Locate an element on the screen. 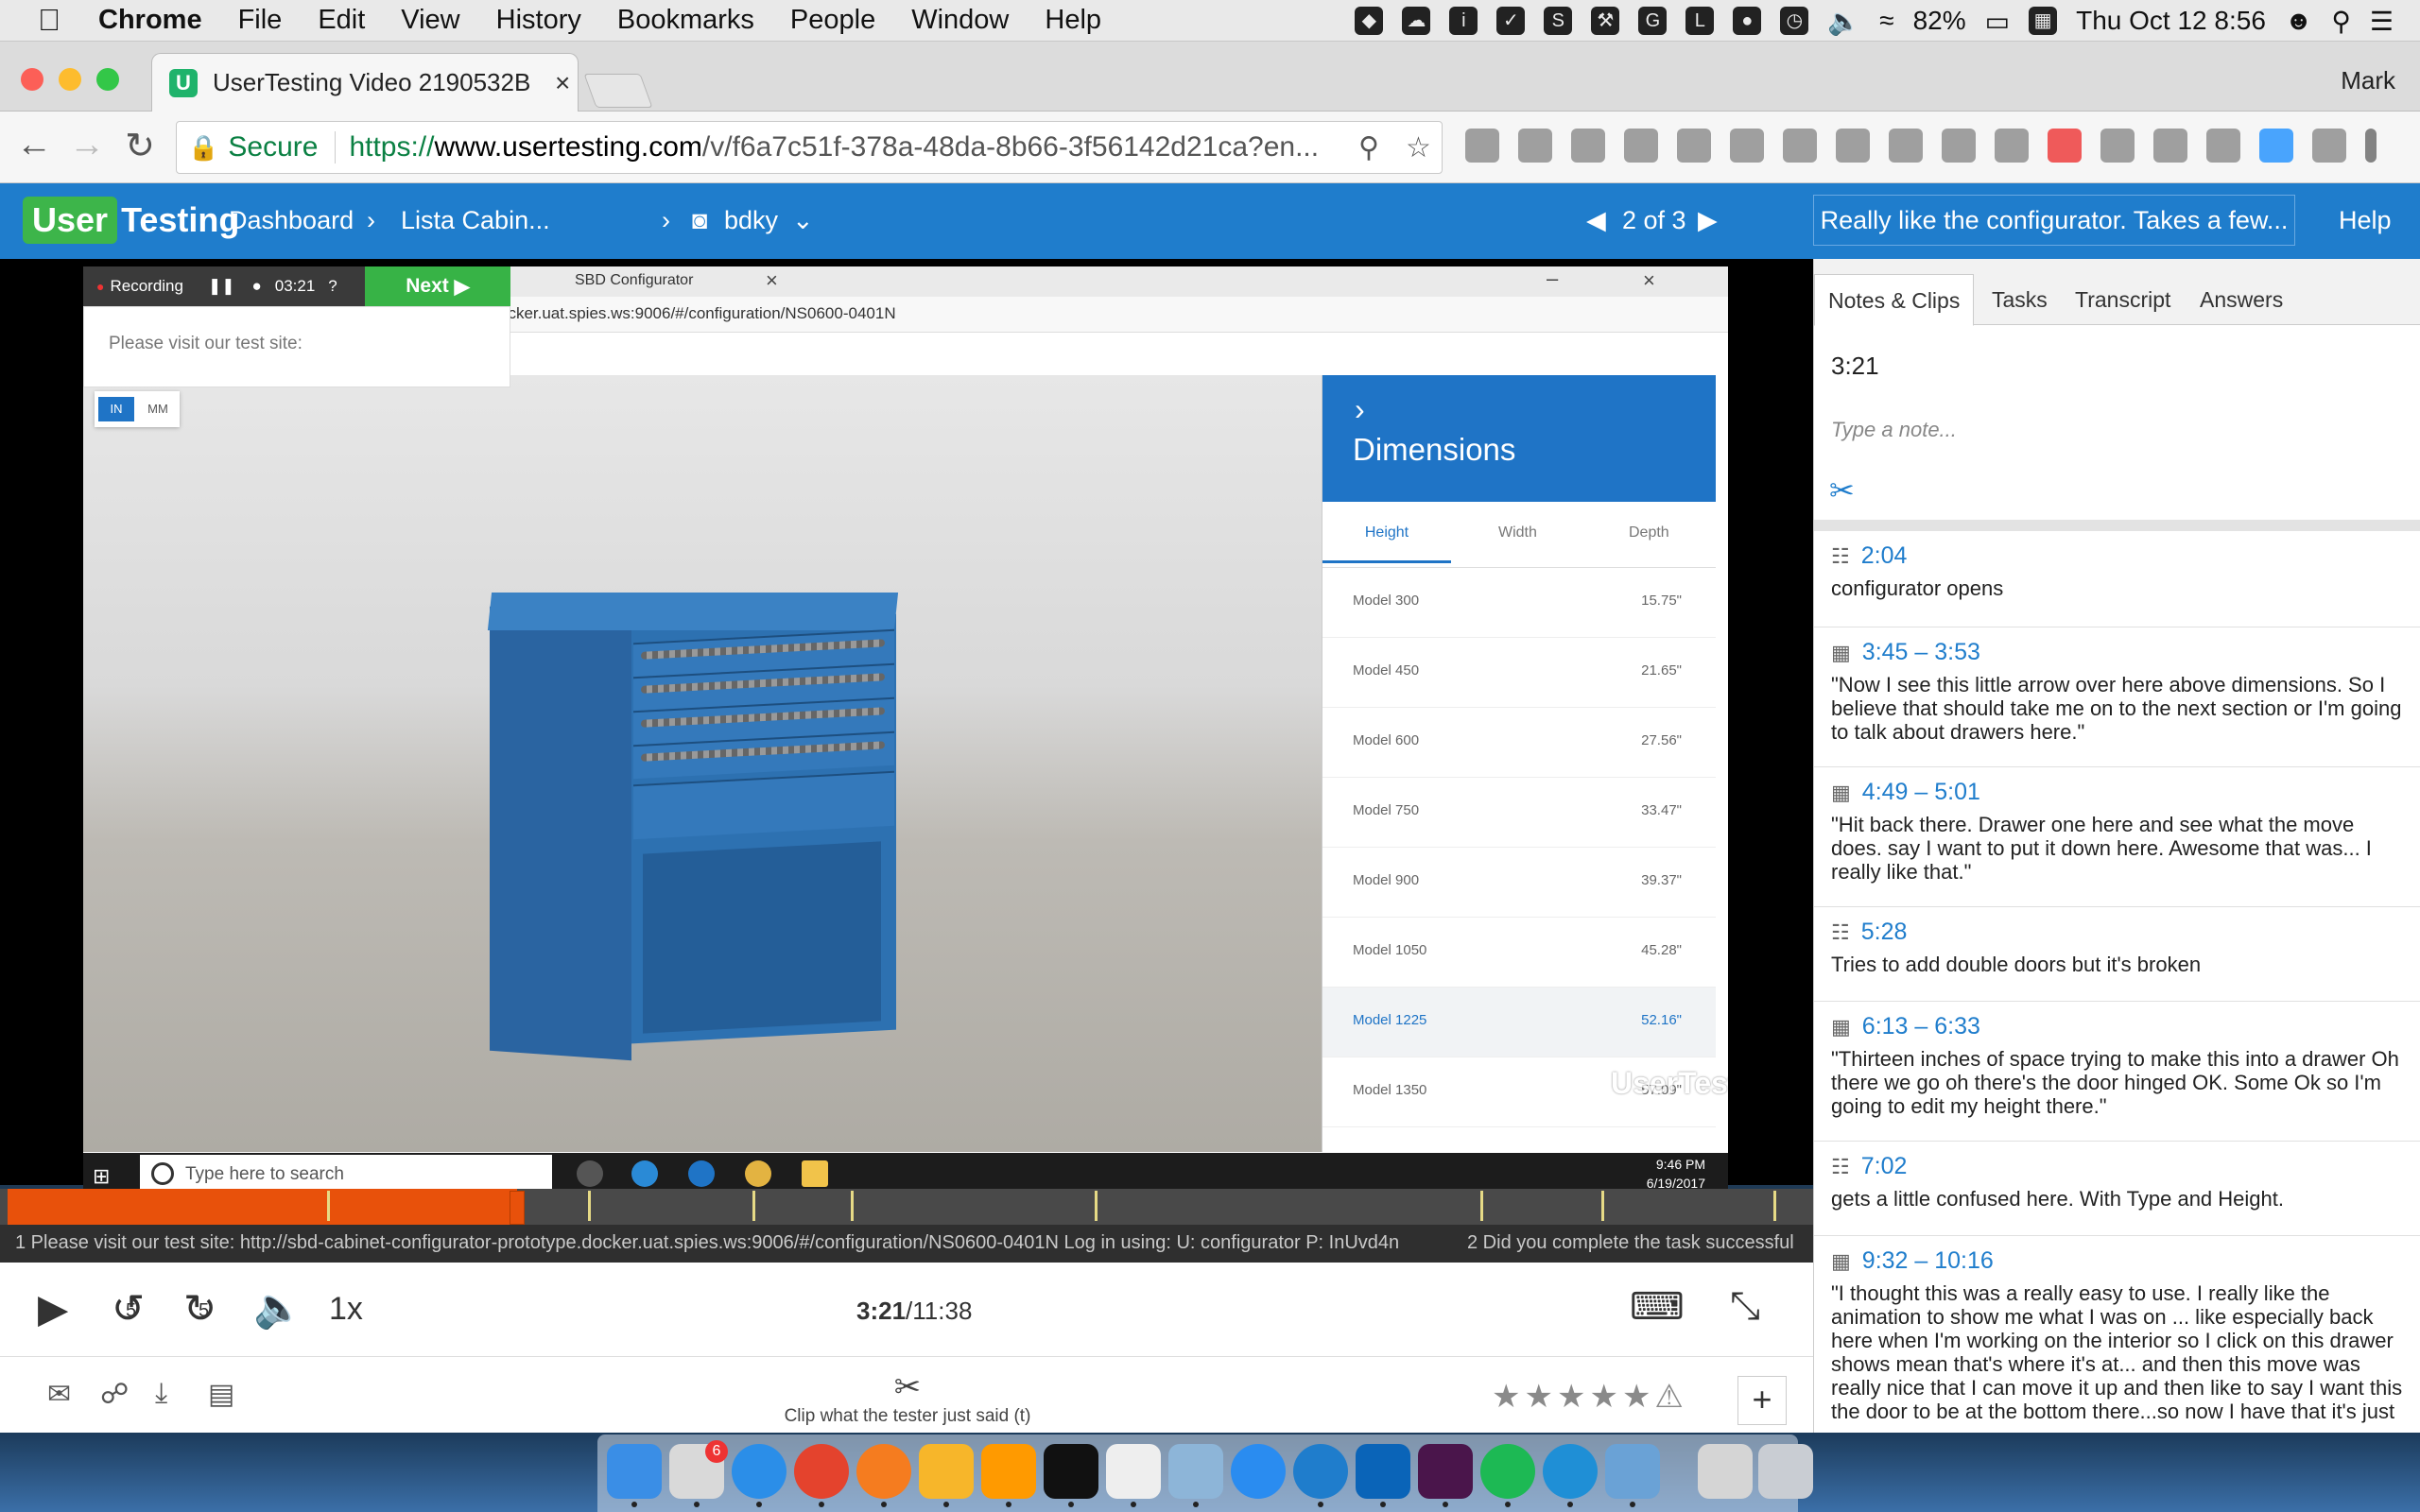  sublime-icon is located at coordinates (1008, 1475).